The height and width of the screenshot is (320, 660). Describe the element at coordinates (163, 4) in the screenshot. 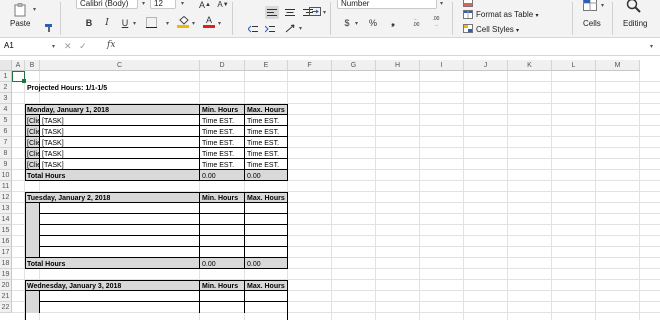

I see `font-size-select: 12` at that location.